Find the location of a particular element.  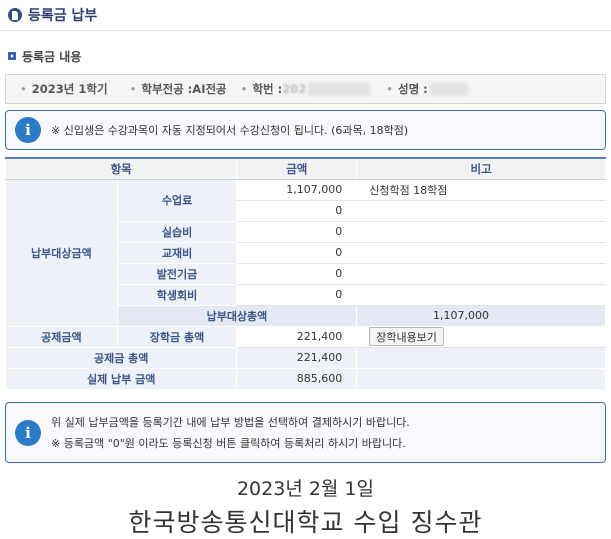

payable-total-label: 납부대상총액 is located at coordinates (237, 315).